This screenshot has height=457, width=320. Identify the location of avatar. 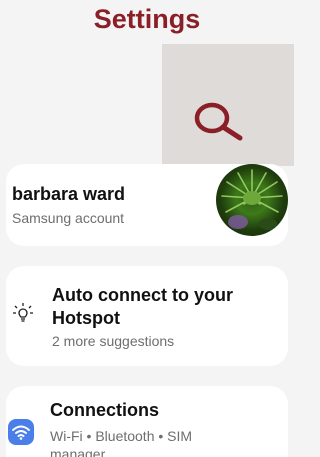
(252, 200).